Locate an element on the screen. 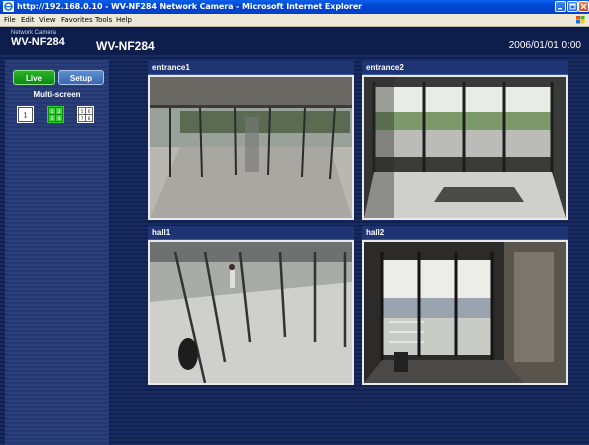  menu-edit: Edit is located at coordinates (28, 20).